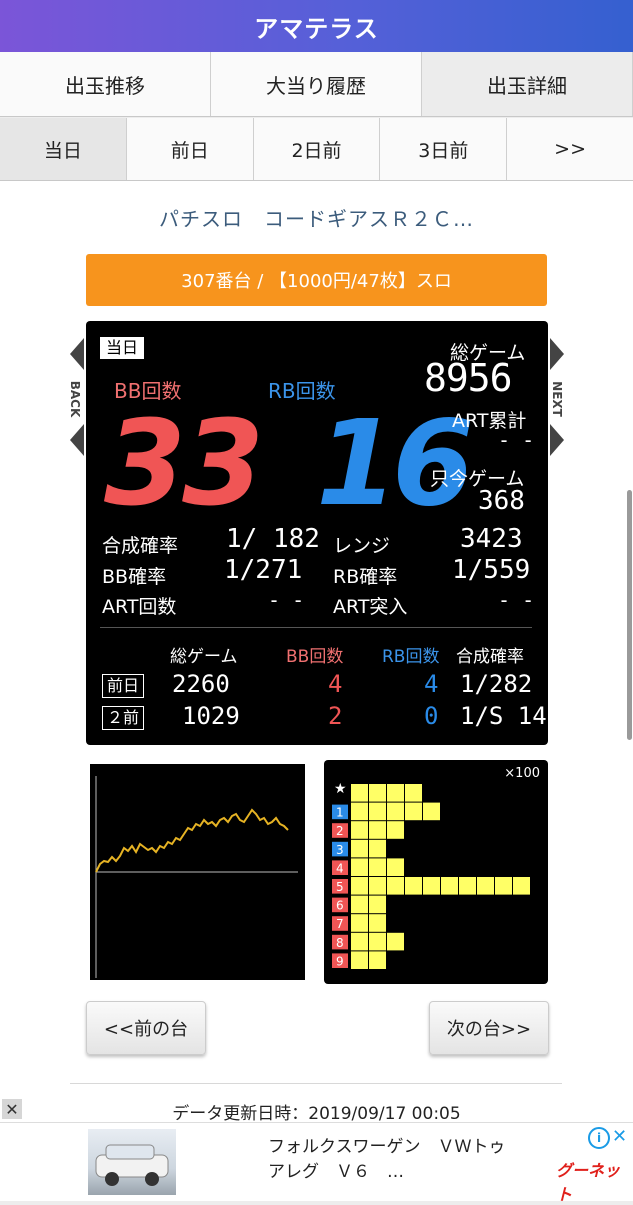 The image size is (633, 1205). I want to click on histogram-row-label: 7, so click(340, 924).